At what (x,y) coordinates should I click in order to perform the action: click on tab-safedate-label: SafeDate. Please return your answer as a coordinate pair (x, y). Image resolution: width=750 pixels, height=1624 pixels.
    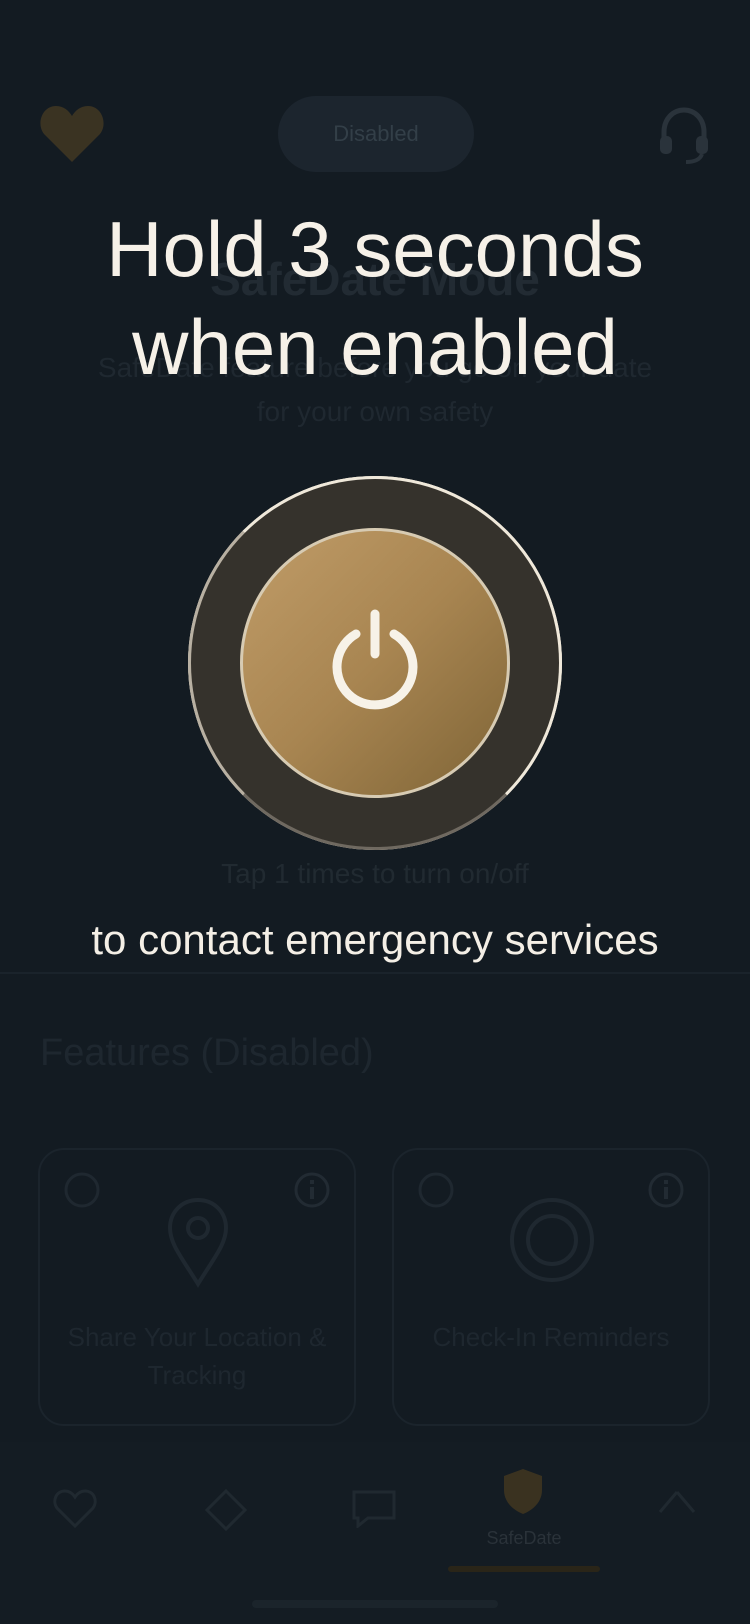
    Looking at the image, I should click on (524, 1538).